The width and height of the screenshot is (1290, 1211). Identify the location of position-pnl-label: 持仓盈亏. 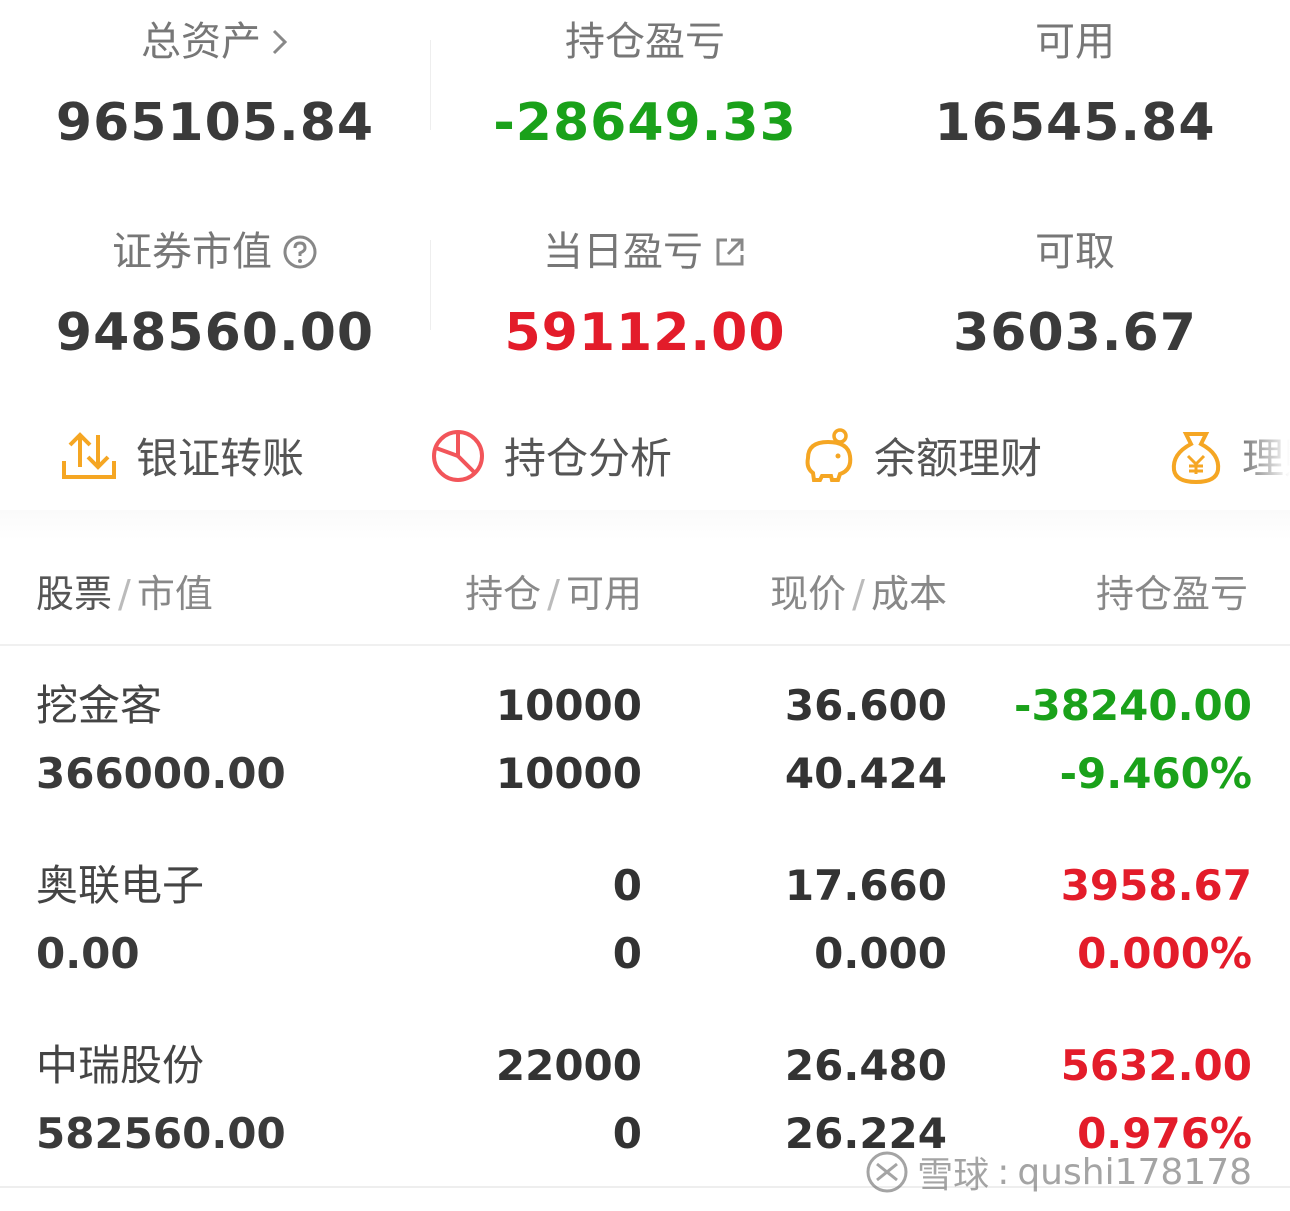
(645, 42).